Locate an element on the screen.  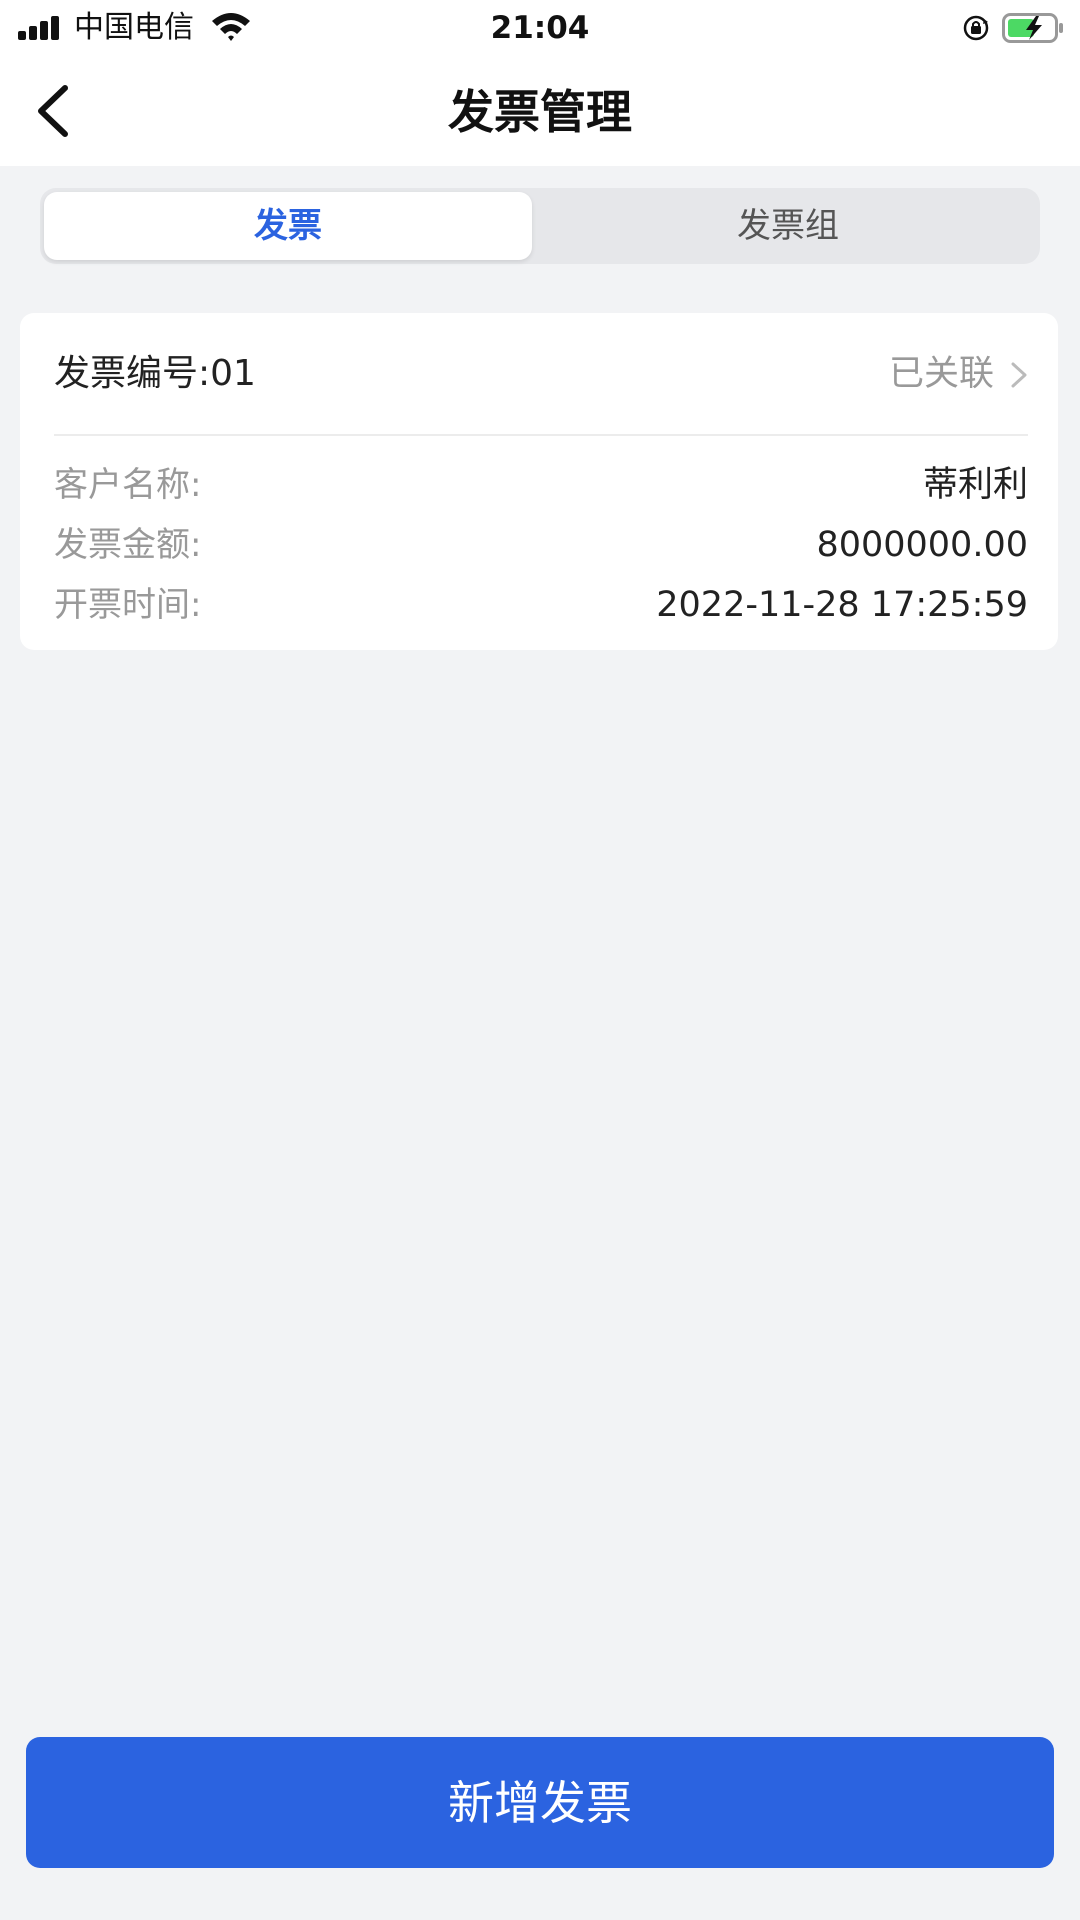
status-bar: 中国电信 21:04 is located at coordinates (540, 28).